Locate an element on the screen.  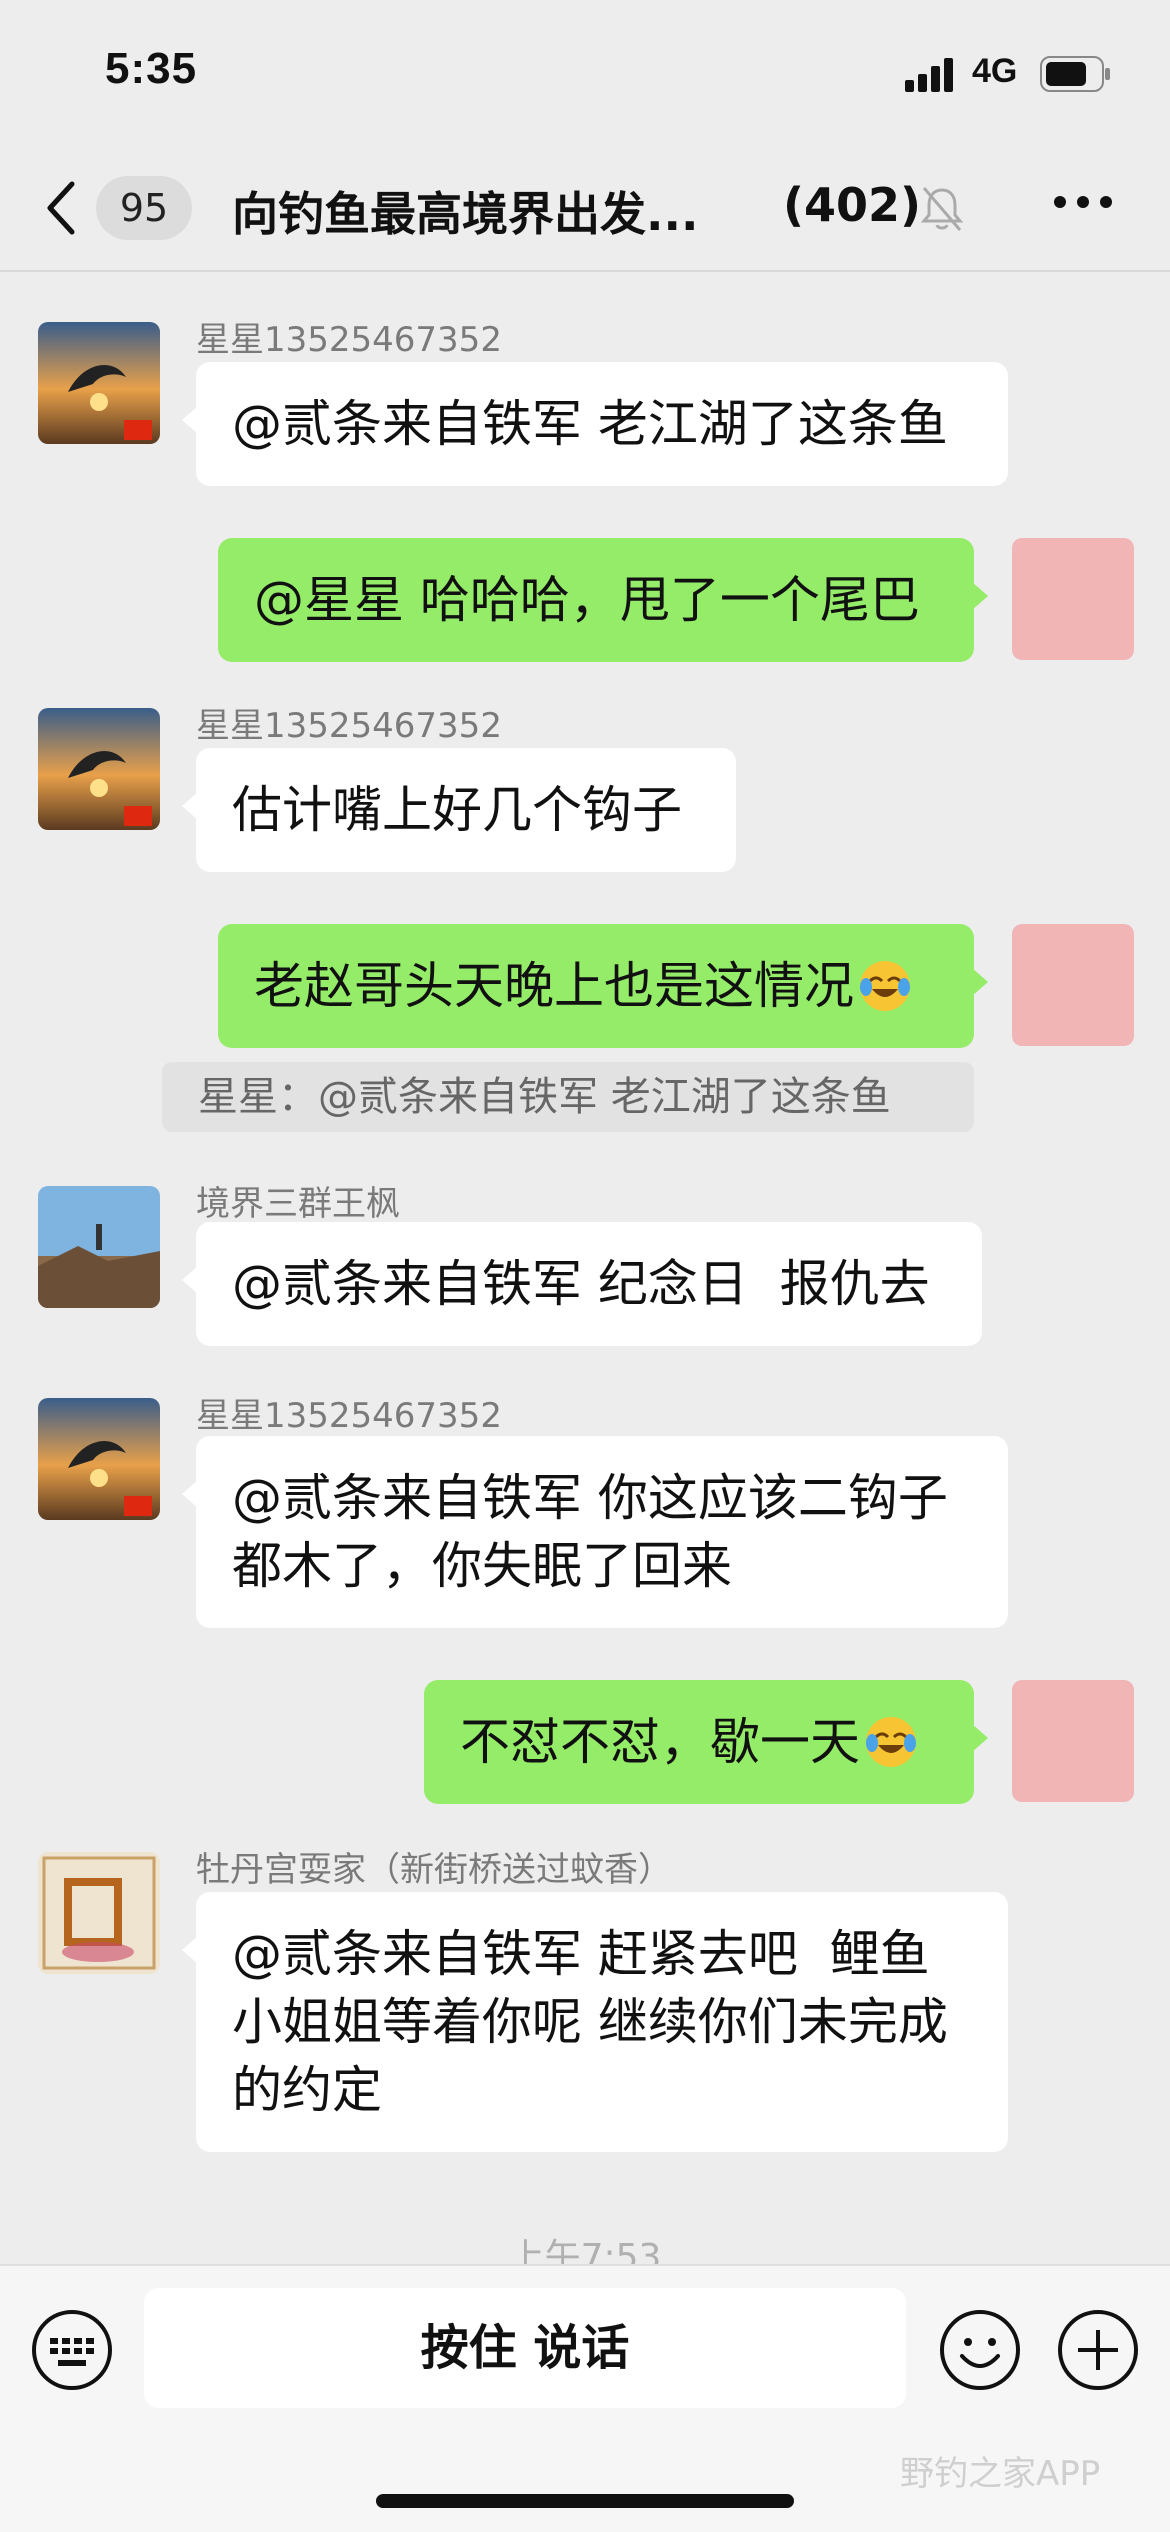
status-time: 5:35 is located at coordinates (151, 68).